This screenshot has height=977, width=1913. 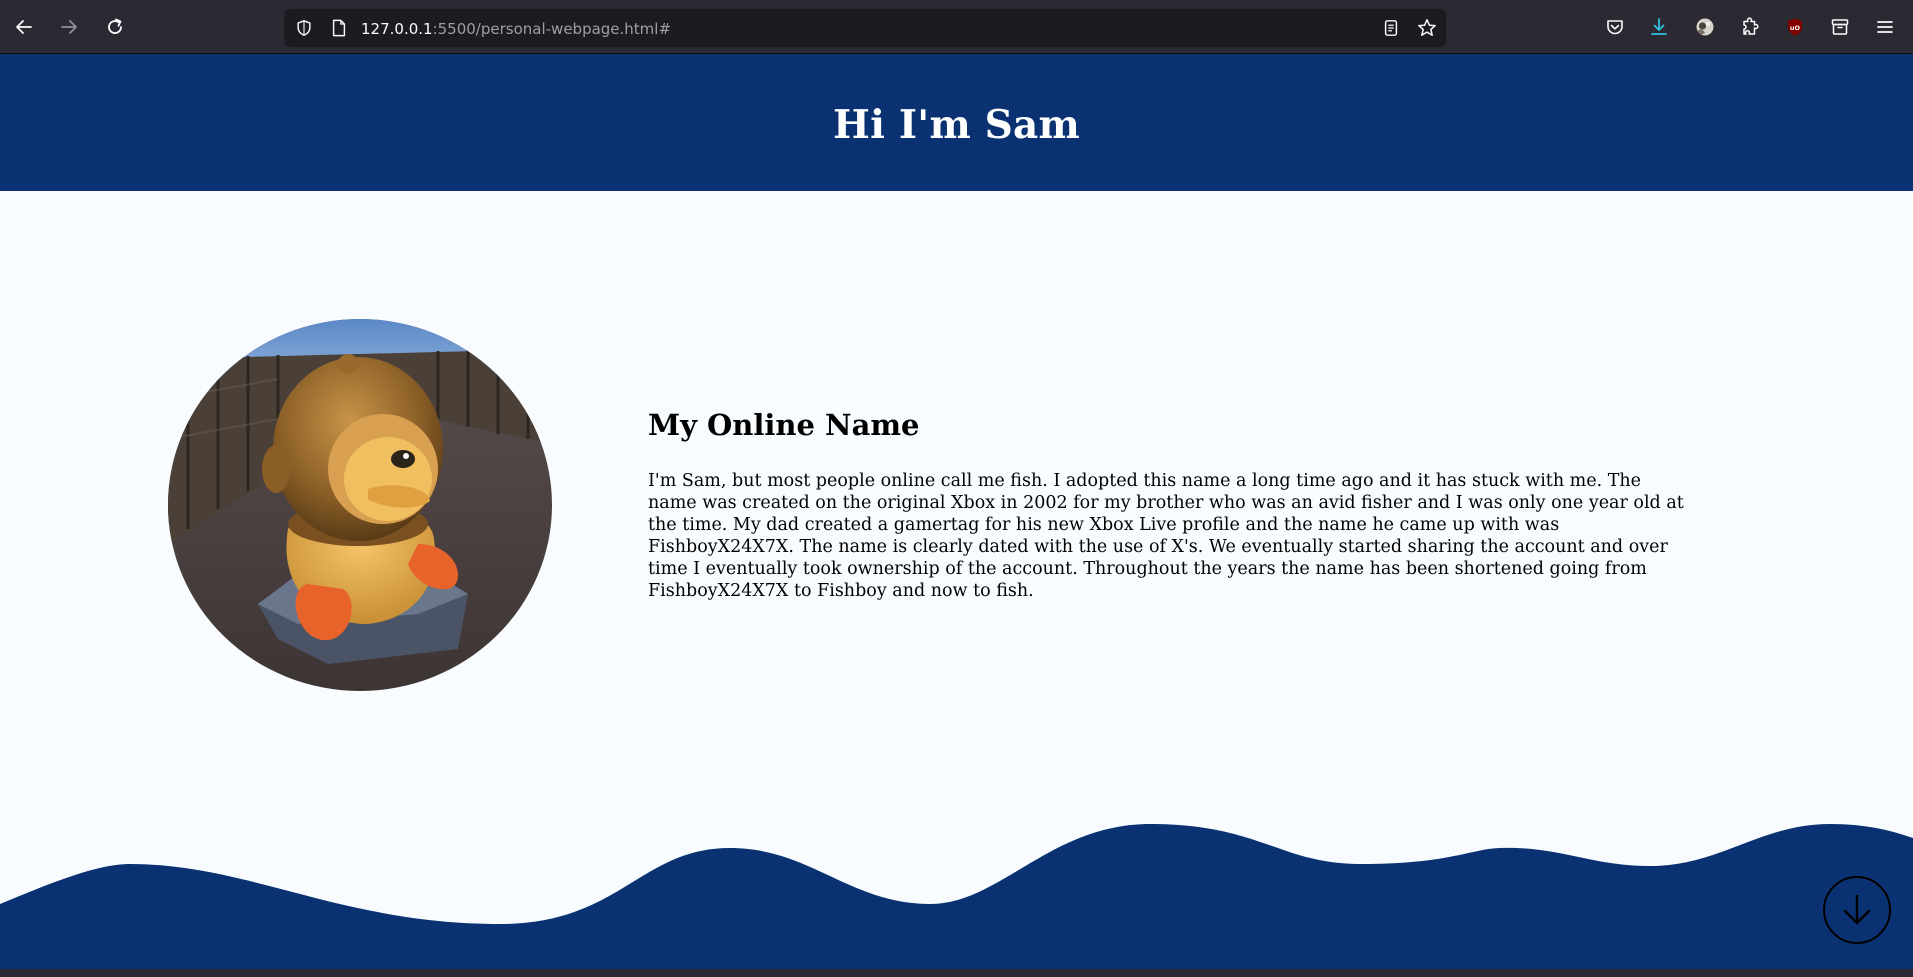 What do you see at coordinates (397, 29) in the screenshot?
I see `url-host: 127.0.0.1` at bounding box center [397, 29].